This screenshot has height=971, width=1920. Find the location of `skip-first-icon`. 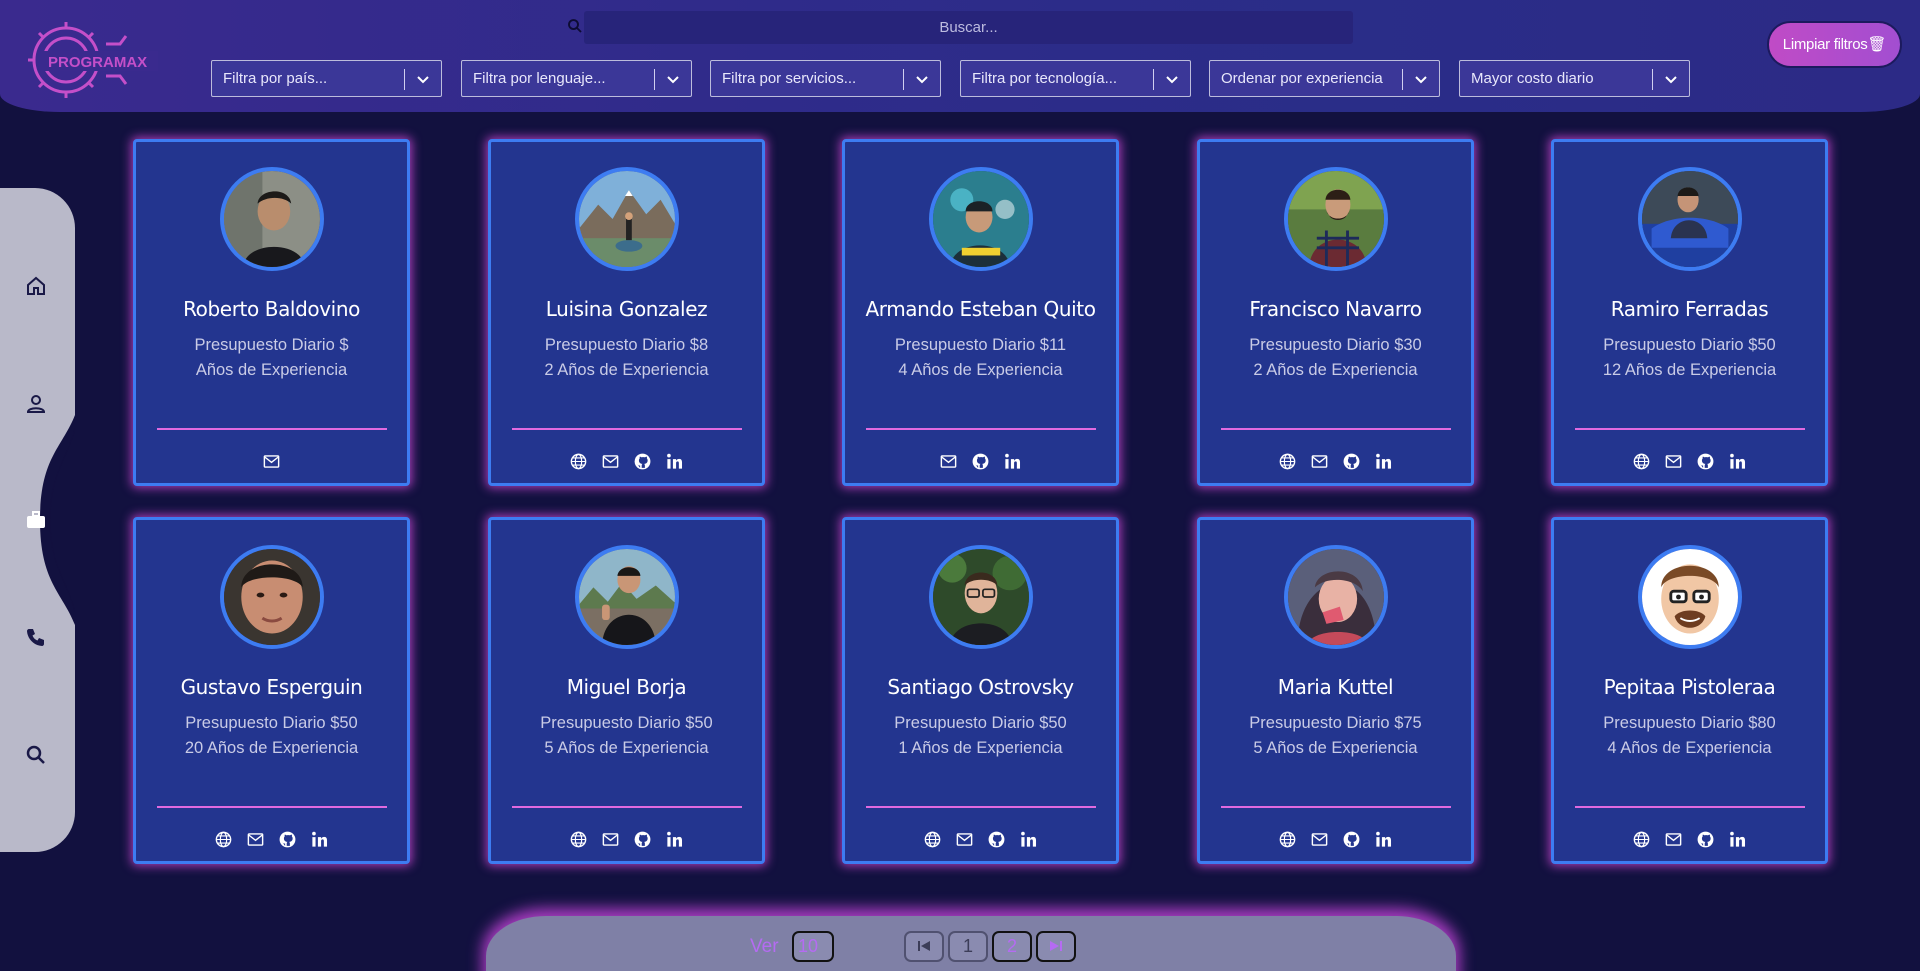

skip-first-icon is located at coordinates (924, 946).